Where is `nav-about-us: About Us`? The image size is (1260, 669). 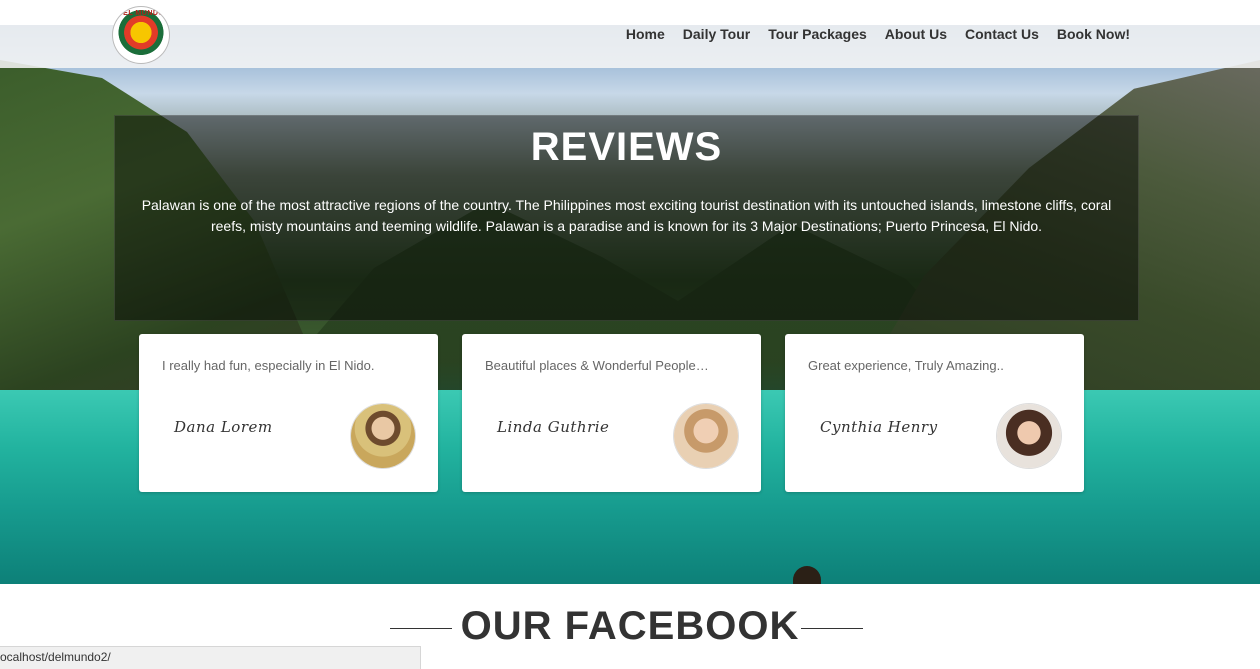 nav-about-us: About Us is located at coordinates (916, 35).